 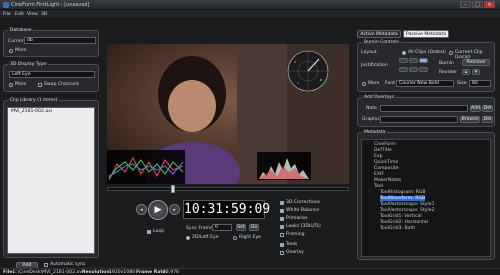 I want to click on menu-view: View, so click(x=32, y=14).